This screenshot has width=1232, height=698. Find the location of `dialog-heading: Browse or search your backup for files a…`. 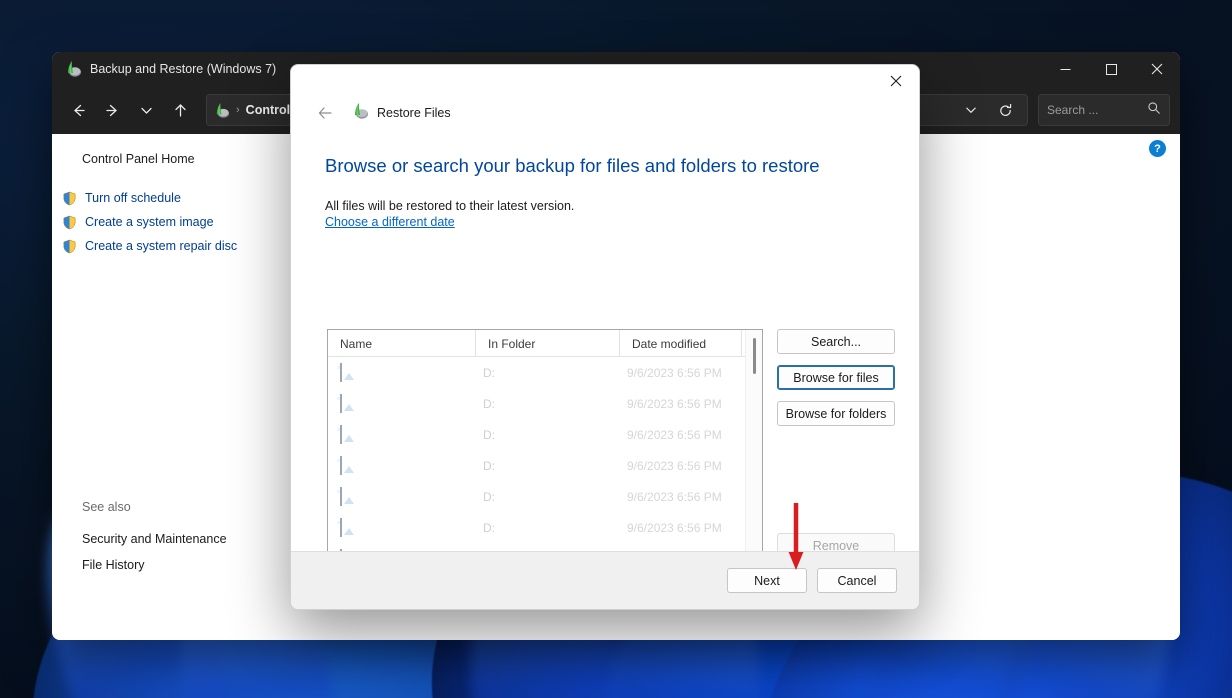

dialog-heading: Browse or search your backup for files a… is located at coordinates (572, 165).